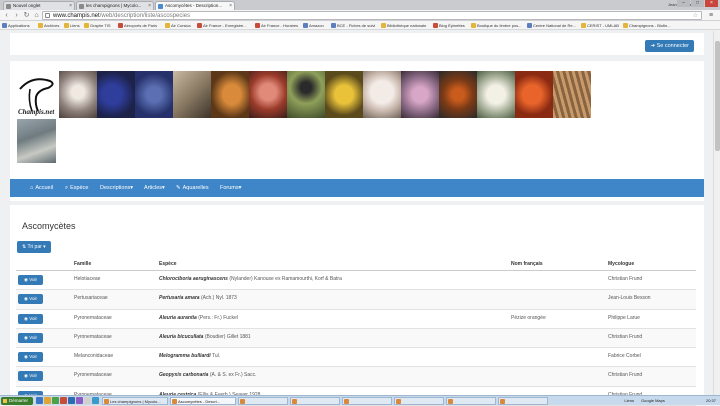 The image size is (720, 406). I want to click on page-scrollbar, so click(716, 213).